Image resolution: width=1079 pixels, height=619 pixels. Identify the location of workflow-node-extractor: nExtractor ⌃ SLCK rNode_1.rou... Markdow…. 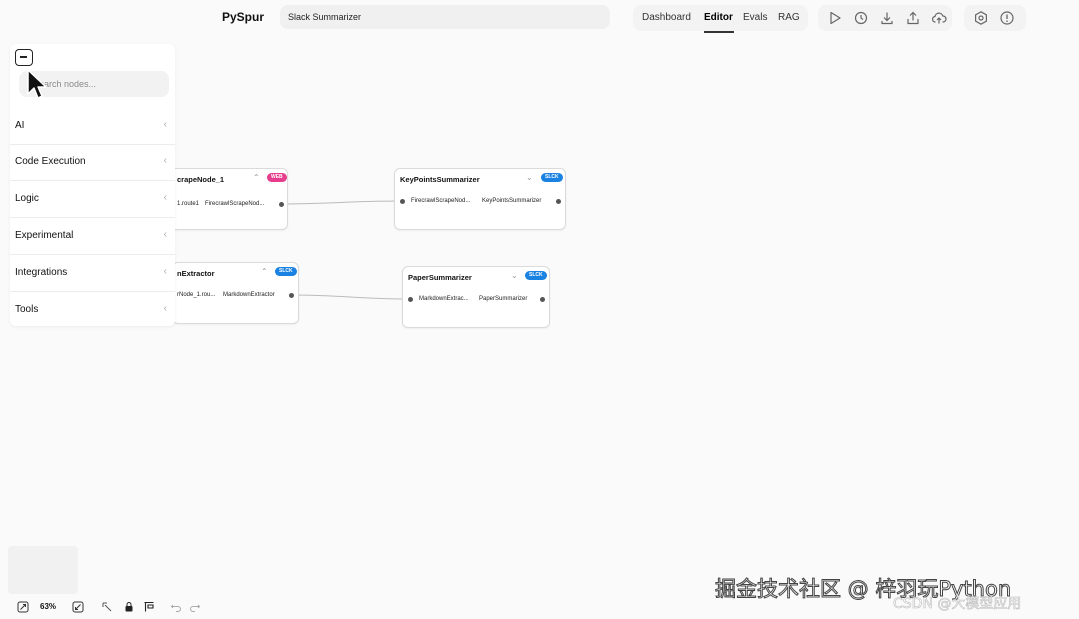
(235, 293).